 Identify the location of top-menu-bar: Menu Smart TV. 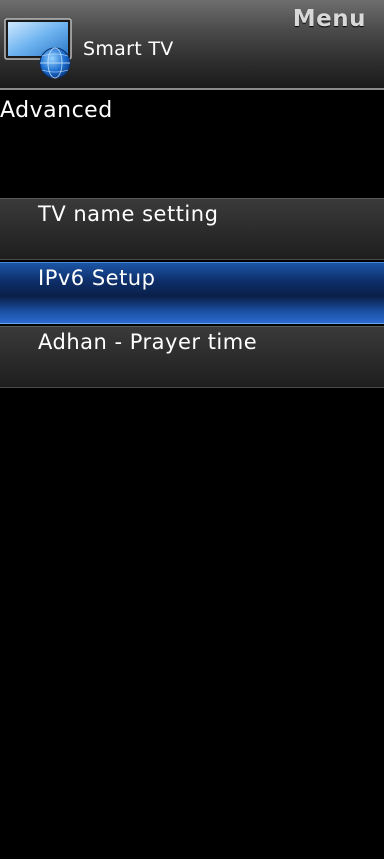
(192, 45).